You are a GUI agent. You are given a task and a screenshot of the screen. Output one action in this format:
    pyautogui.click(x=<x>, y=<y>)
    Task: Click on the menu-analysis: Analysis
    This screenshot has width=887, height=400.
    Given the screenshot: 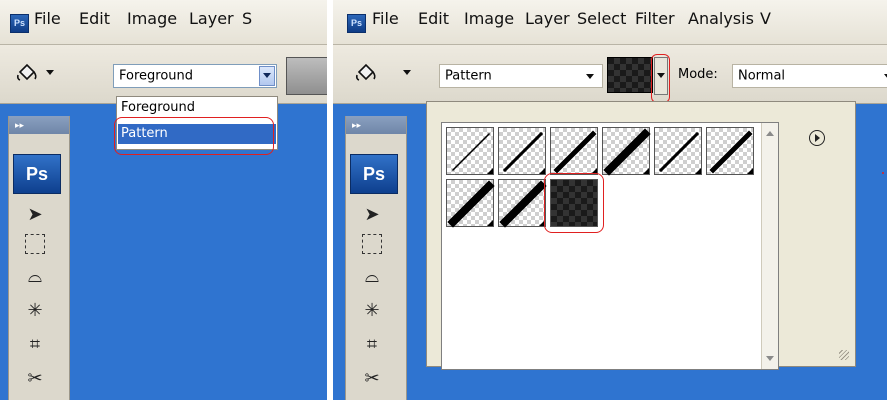 What is the action you would take?
    pyautogui.click(x=721, y=18)
    